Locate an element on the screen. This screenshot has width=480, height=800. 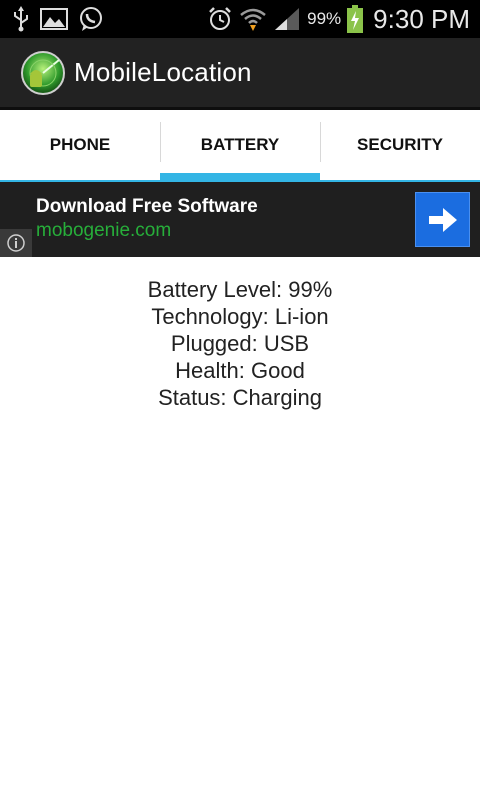
tab-phone: PHONE is located at coordinates (80, 145).